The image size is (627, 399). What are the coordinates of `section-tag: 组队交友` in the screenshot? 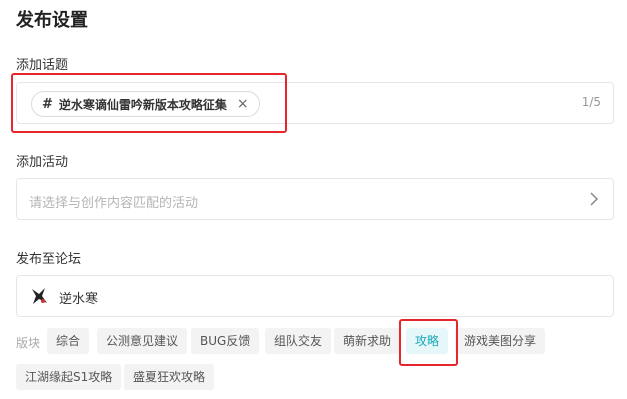 It's located at (298, 341).